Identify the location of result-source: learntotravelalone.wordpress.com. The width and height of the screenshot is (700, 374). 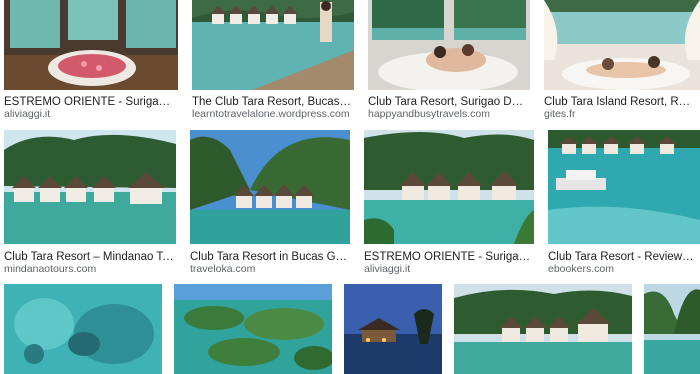
(271, 114).